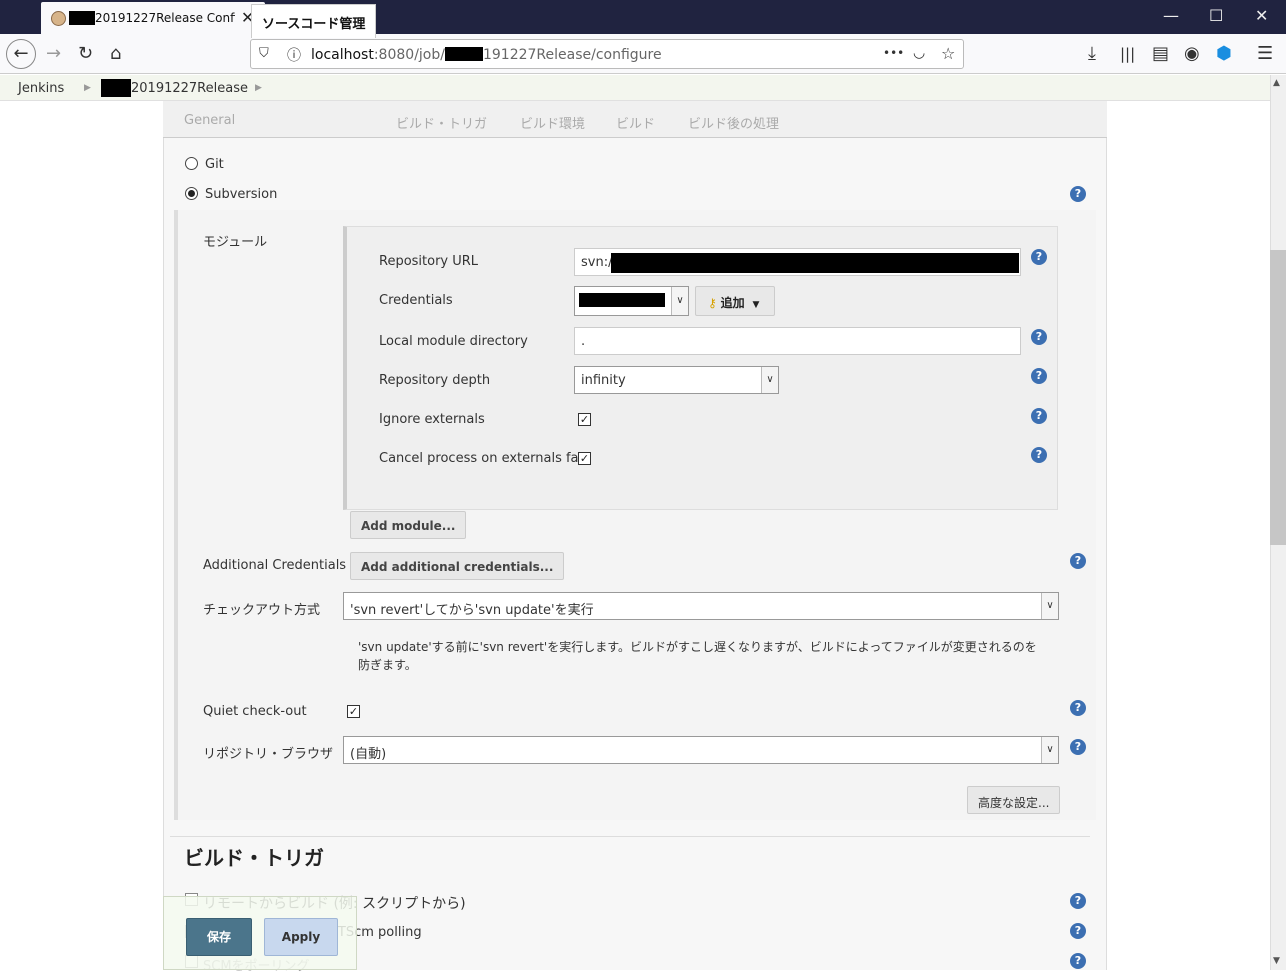 The image size is (1286, 974). I want to click on tab-build: ビルド, so click(635, 122).